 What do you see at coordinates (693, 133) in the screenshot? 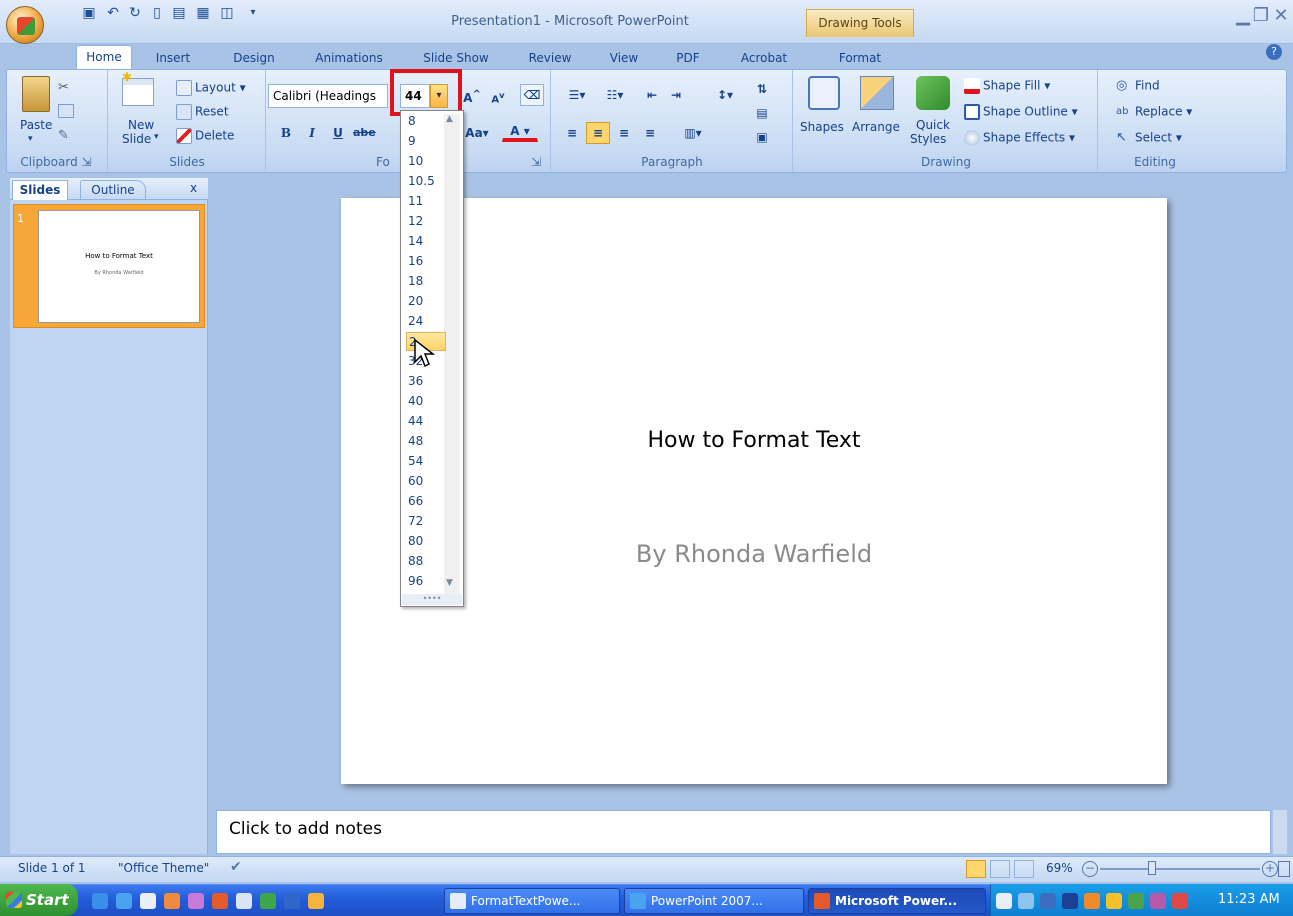
I see `columns-icon: ▥▾` at bounding box center [693, 133].